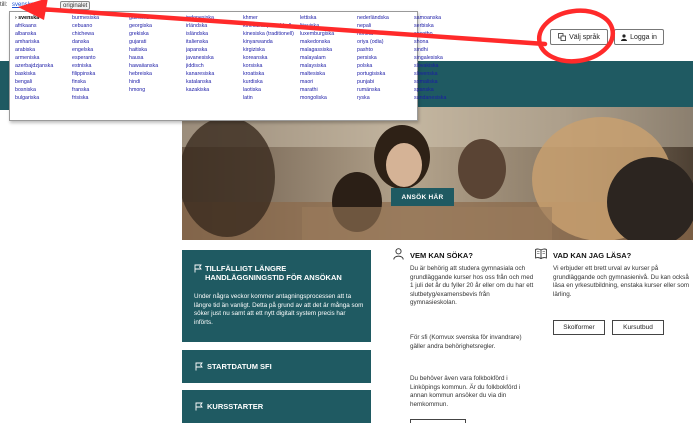 Image resolution: width=693 pixels, height=423 pixels. I want to click on course-starts-card: KURSSTARTER, so click(276, 406).